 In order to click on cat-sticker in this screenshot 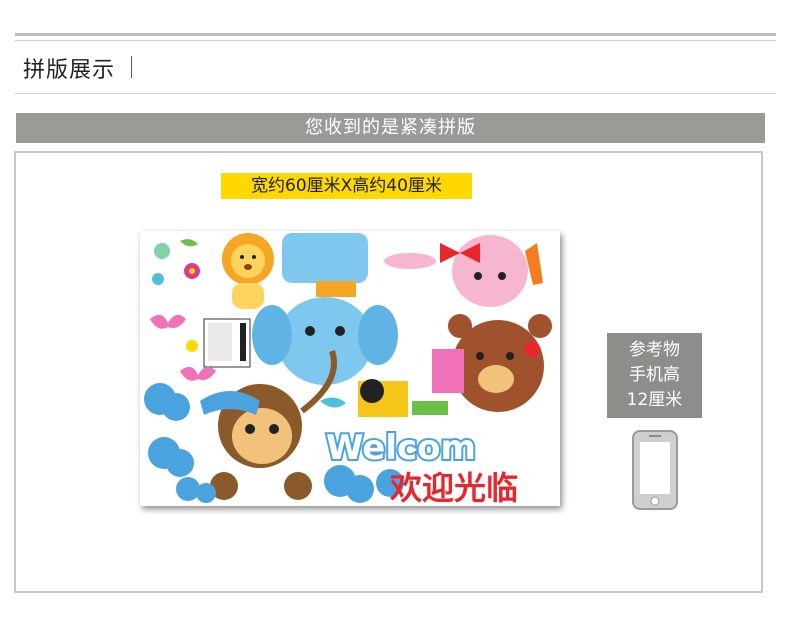, I will do `click(383, 398)`.